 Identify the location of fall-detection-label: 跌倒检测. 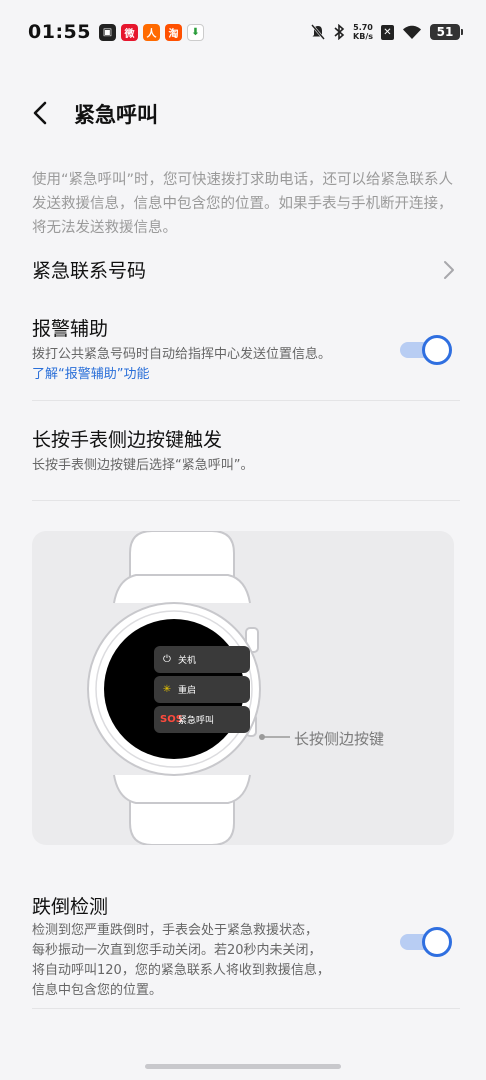
(70, 907).